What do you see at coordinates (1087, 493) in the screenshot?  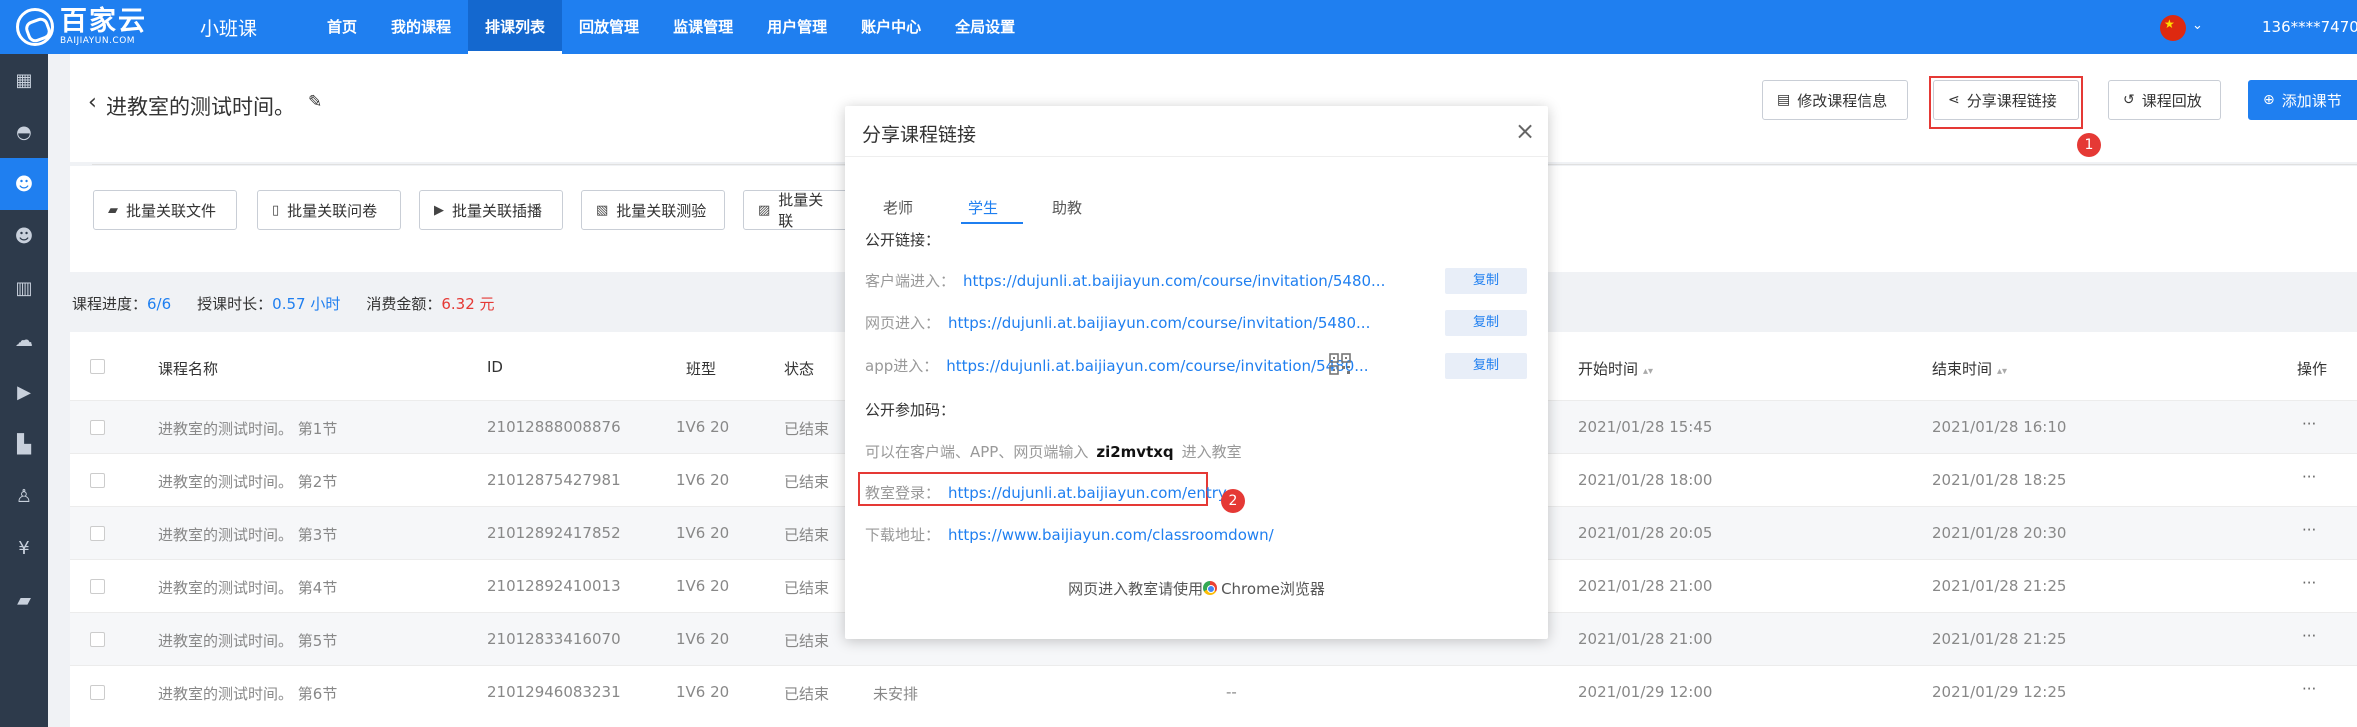 I see `classroom-login-url: https://dujunli.at.baijiayun.com/entry` at bounding box center [1087, 493].